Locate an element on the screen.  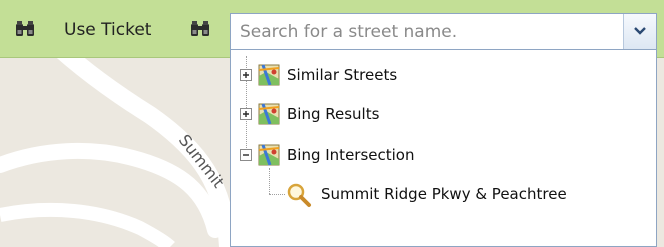
search-binoculars-button is located at coordinates (200, 31).